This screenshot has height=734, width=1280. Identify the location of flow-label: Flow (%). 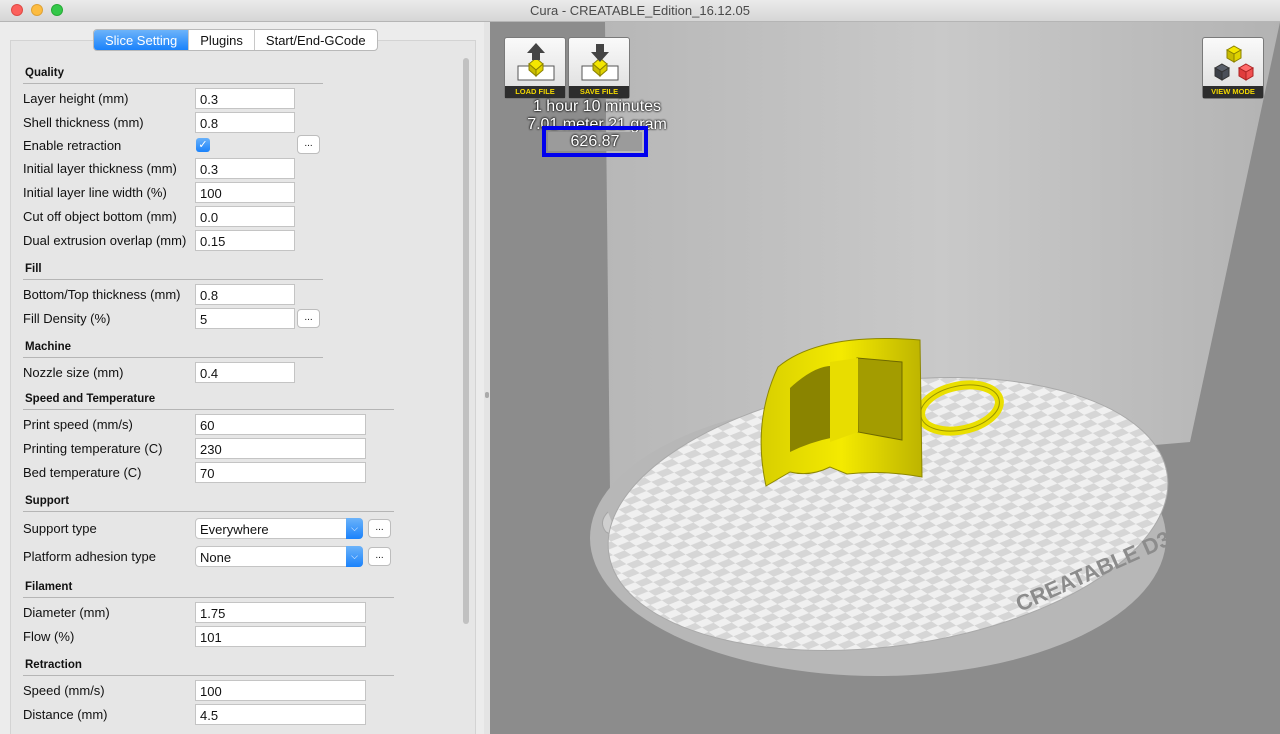
(49, 636).